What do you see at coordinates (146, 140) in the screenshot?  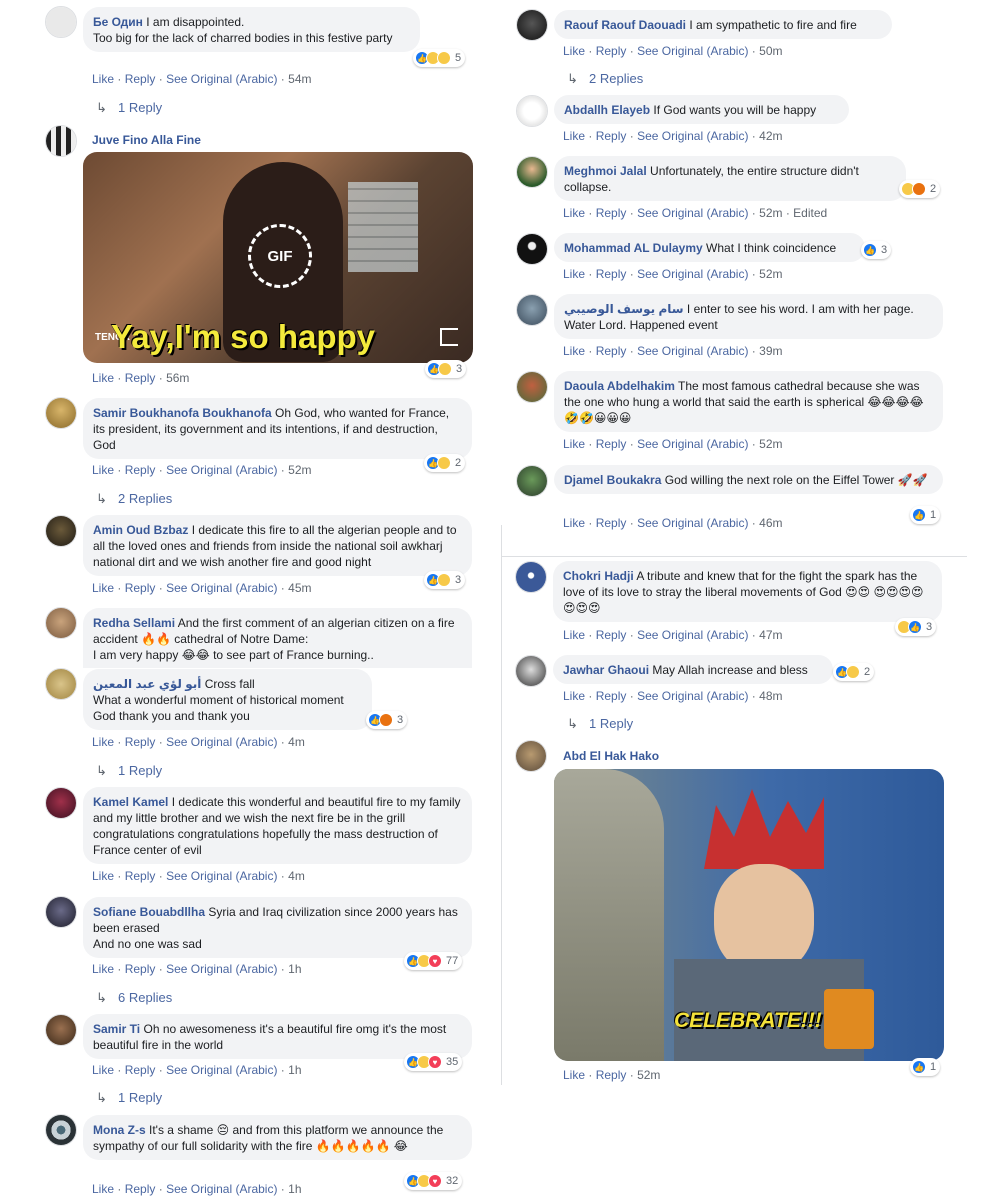 I see `comment-author: Juve Fino Alla Fine` at bounding box center [146, 140].